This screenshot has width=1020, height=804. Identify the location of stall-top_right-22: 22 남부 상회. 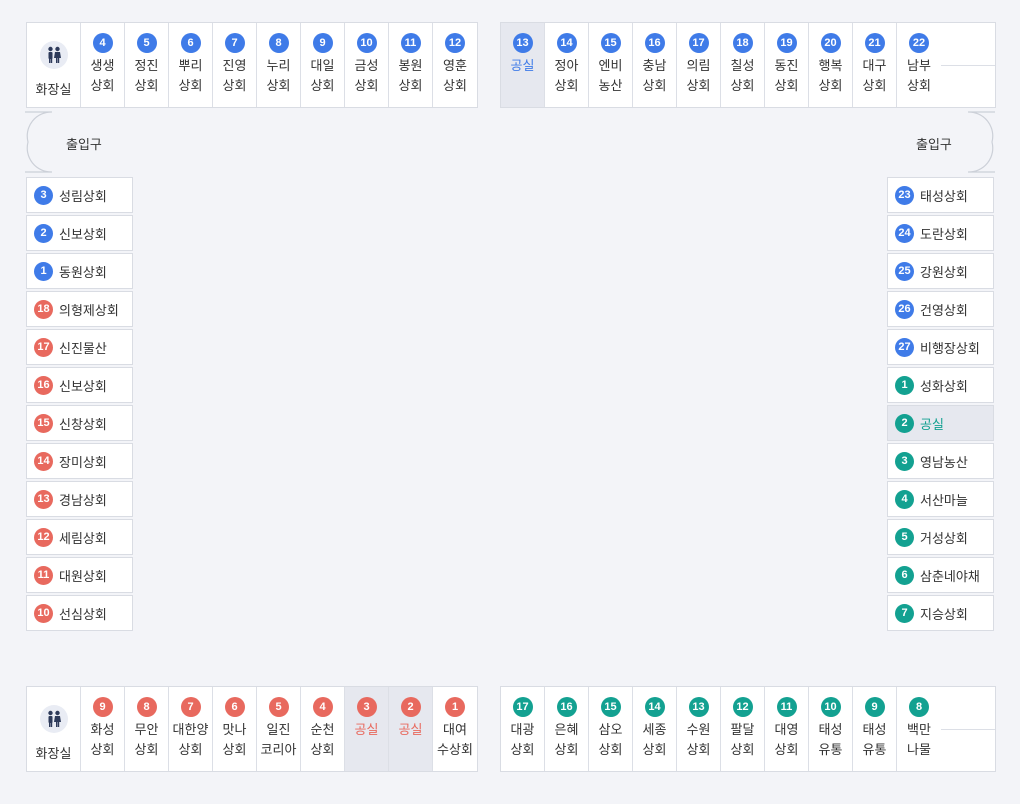
(919, 65).